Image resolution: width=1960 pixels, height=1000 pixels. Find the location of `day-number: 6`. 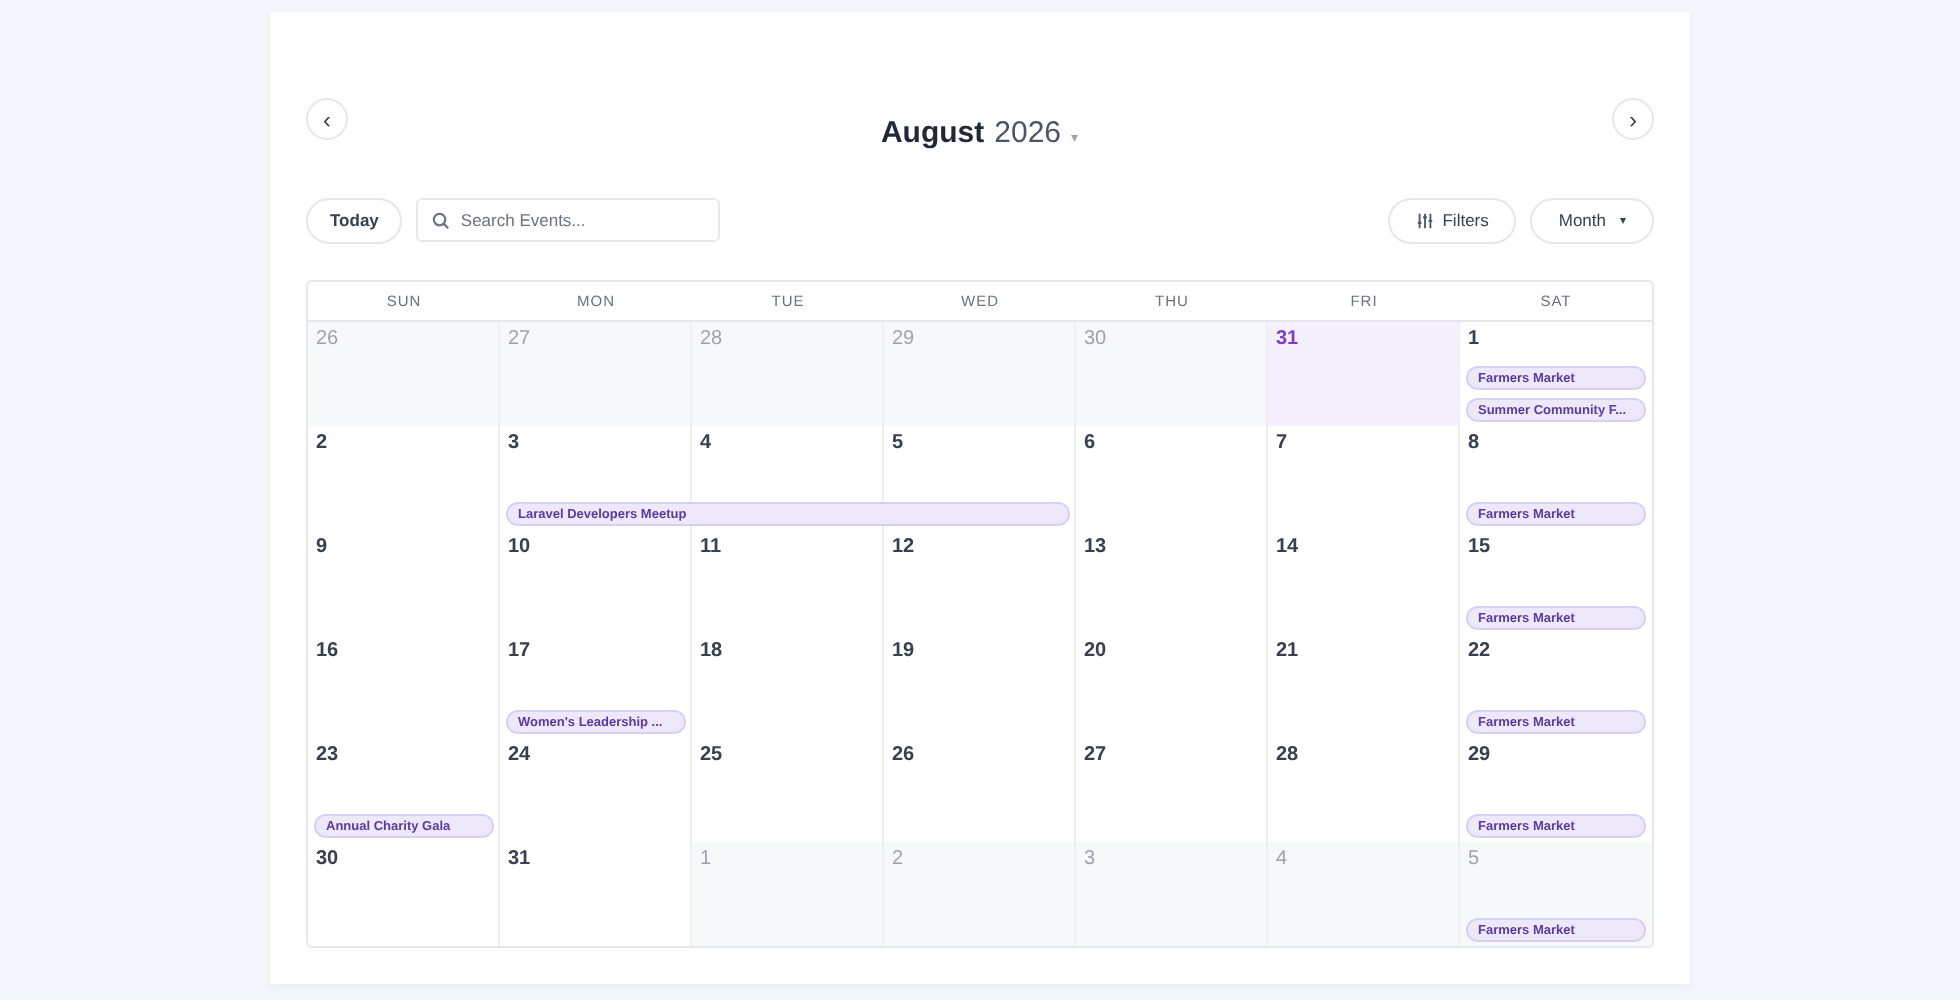

day-number: 6 is located at coordinates (1089, 442).